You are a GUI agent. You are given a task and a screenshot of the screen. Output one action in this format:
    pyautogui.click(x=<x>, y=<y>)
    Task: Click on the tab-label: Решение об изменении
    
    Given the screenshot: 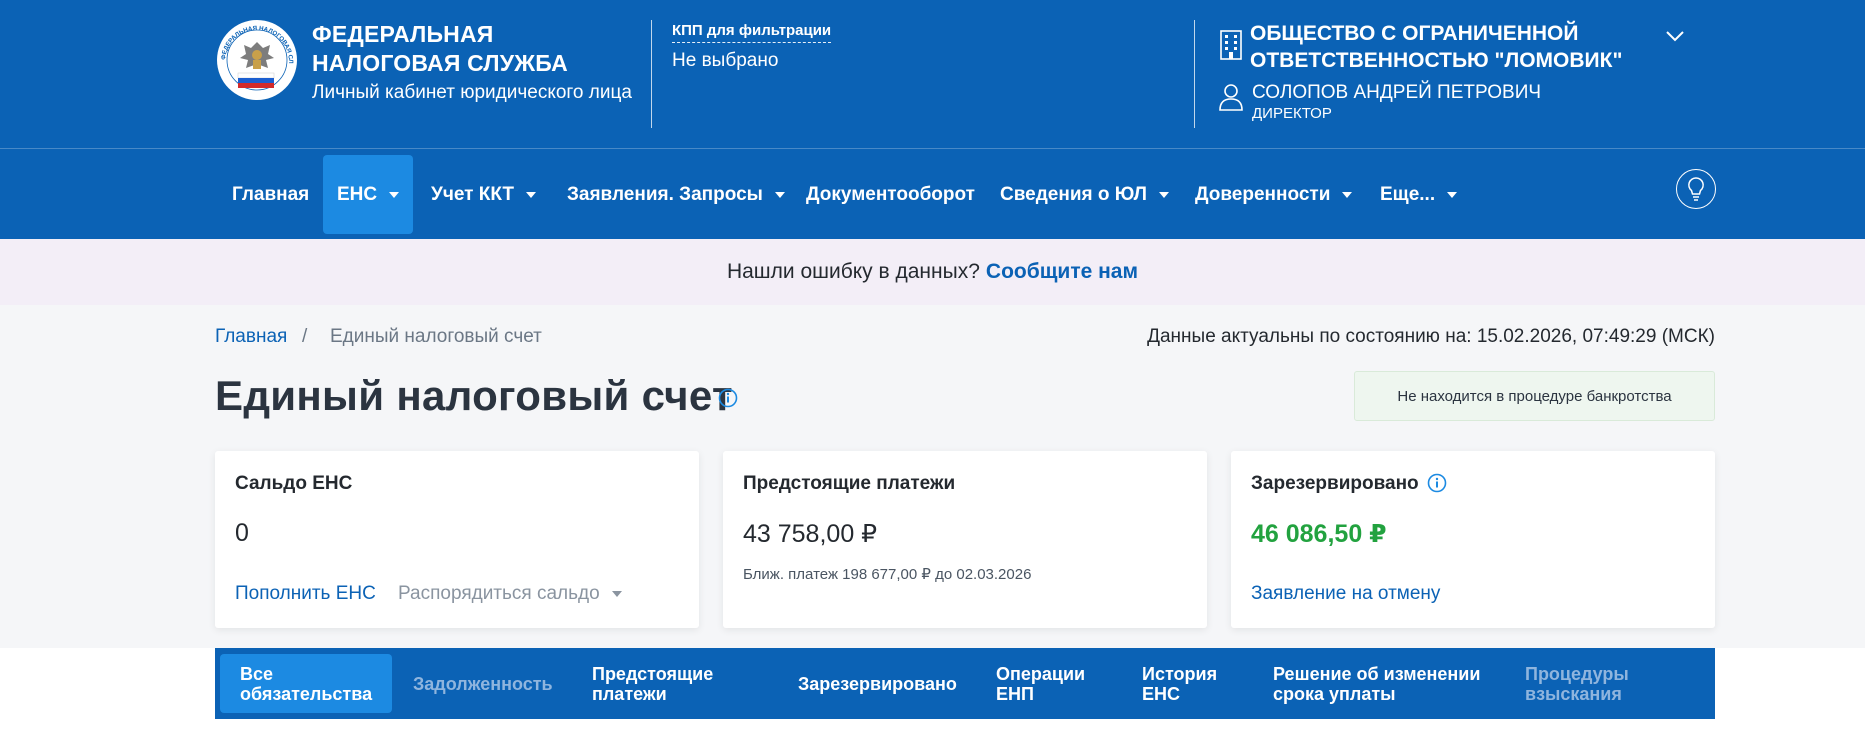 What is the action you would take?
    pyautogui.click(x=1377, y=673)
    